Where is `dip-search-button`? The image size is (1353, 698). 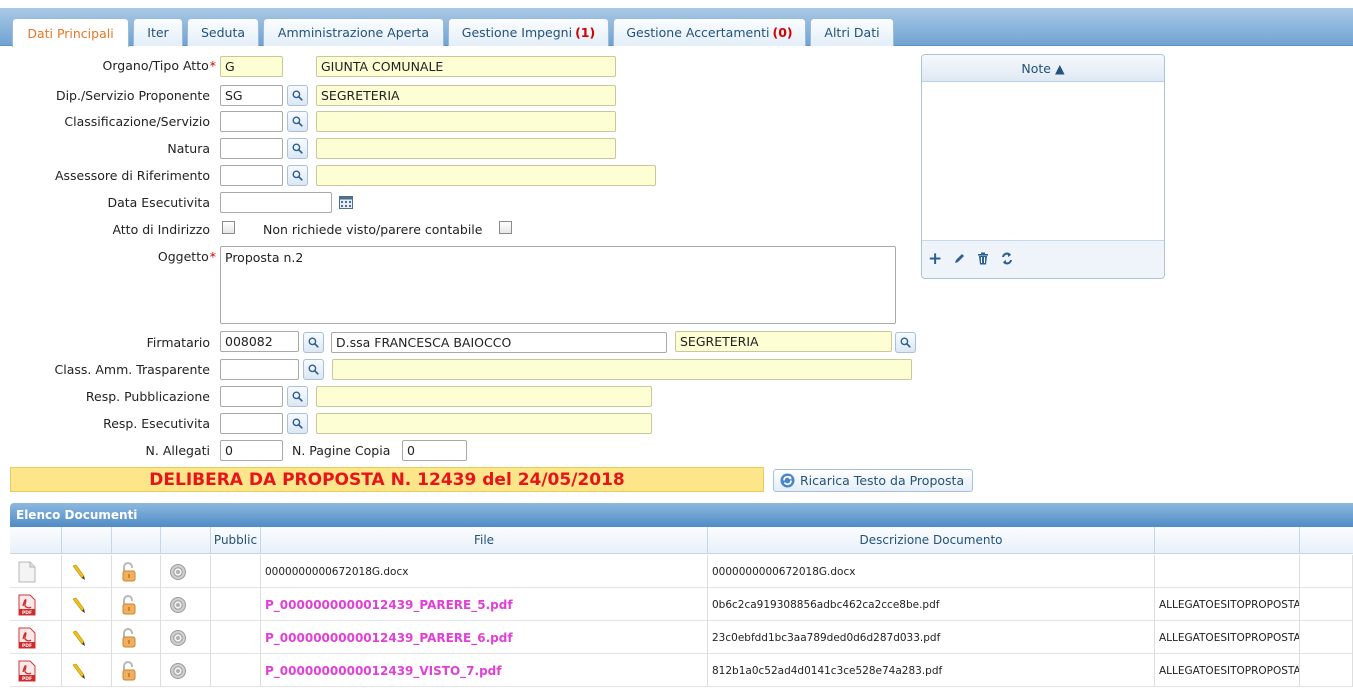
dip-search-button is located at coordinates (297, 95).